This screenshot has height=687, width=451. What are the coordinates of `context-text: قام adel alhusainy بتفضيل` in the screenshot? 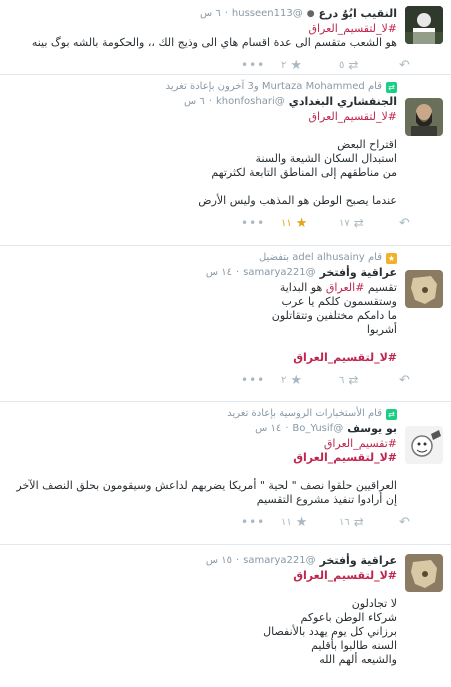 It's located at (320, 258).